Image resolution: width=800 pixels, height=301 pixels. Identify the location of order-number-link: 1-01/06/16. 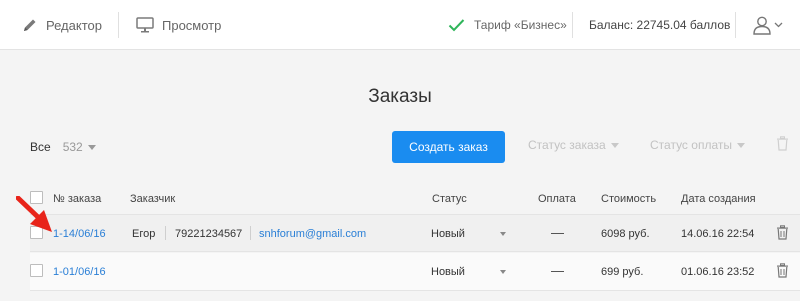
(79, 272).